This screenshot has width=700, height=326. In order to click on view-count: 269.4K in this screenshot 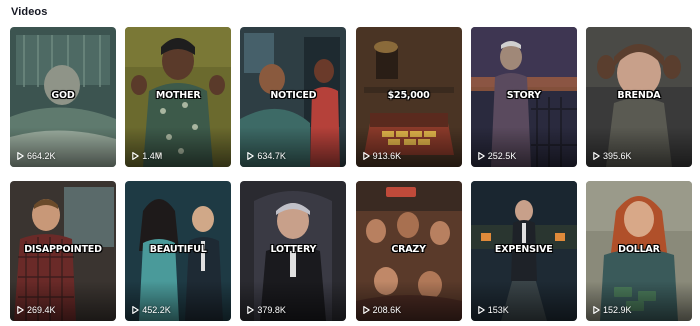, I will do `click(36, 310)`.